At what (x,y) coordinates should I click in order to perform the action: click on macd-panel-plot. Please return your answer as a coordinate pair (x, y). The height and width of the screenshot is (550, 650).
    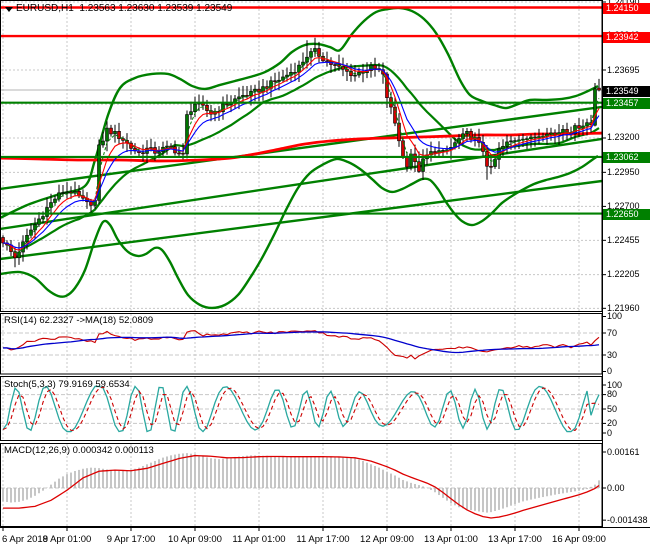
    Looking at the image, I should click on (301, 485).